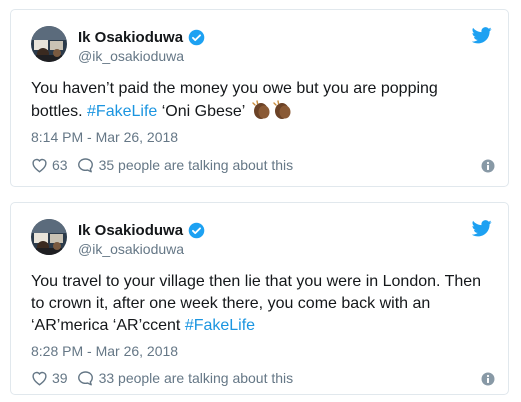  I want to click on clapping-hands-emoji, so click(273, 113).